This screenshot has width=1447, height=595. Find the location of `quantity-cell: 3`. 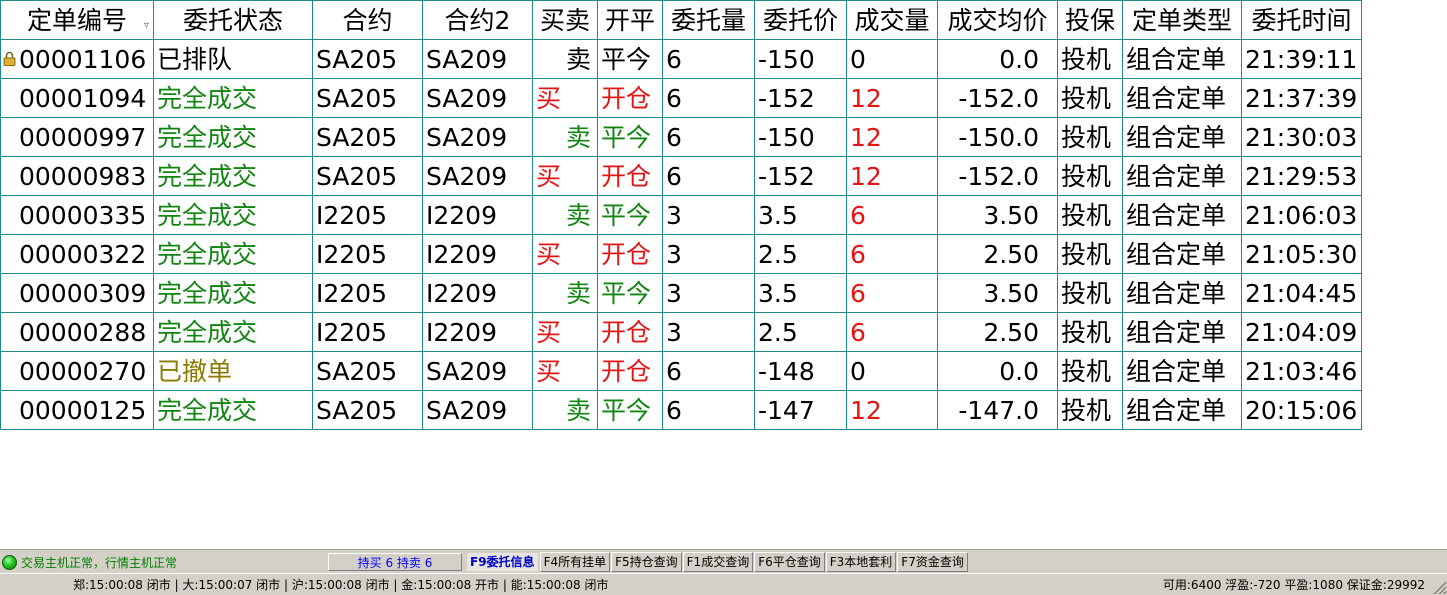

quantity-cell: 3 is located at coordinates (708, 293).